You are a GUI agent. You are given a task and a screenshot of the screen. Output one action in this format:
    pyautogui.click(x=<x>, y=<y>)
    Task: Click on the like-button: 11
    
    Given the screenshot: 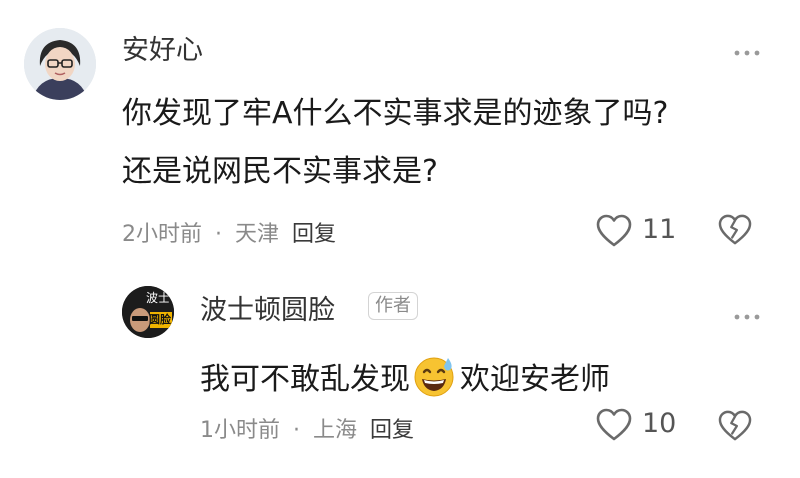 What is the action you would take?
    pyautogui.click(x=641, y=232)
    